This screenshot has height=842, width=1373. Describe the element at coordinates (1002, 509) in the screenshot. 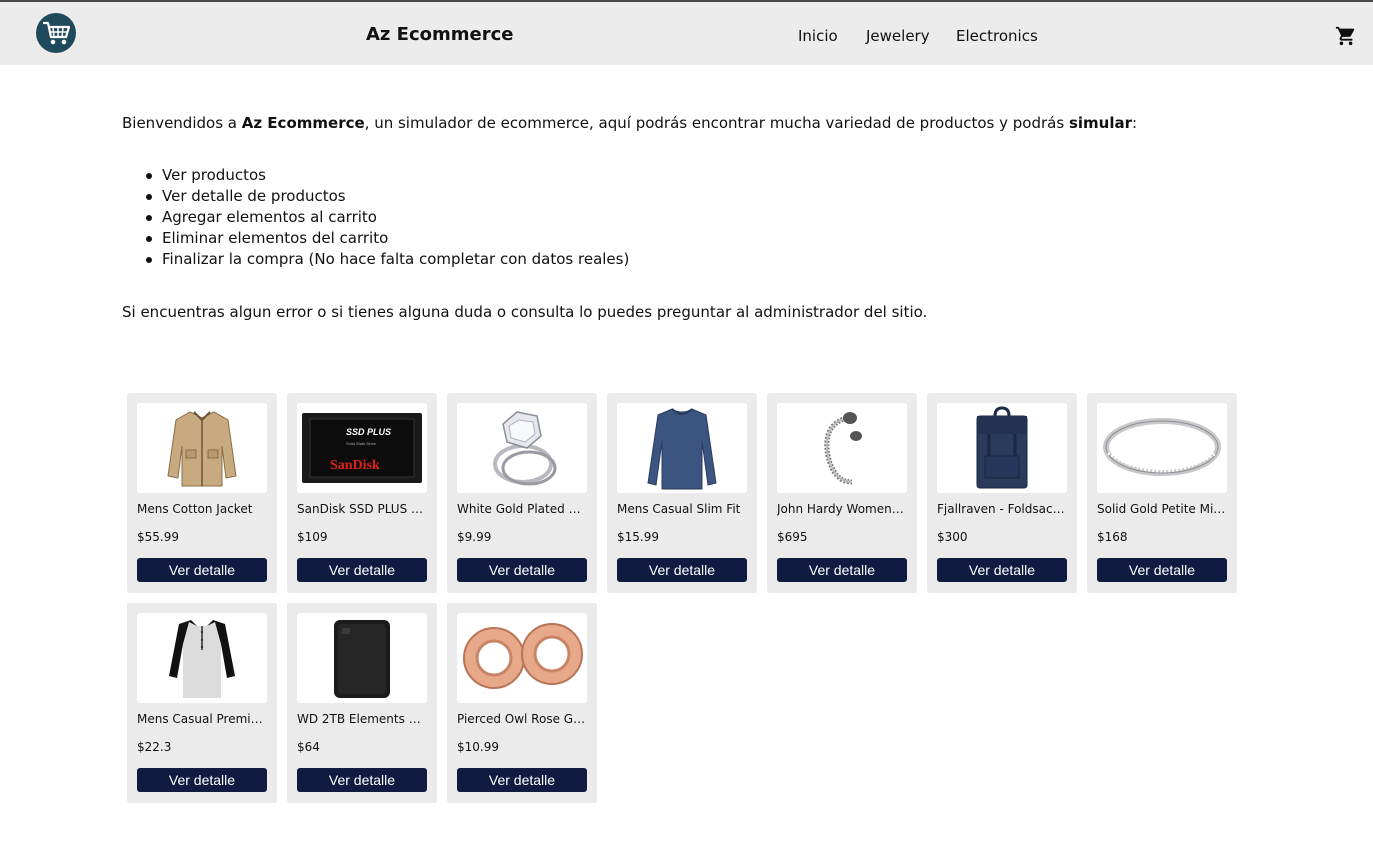

I see `product-name: Fjallraven - Foldsack No. 1 Backpack` at that location.